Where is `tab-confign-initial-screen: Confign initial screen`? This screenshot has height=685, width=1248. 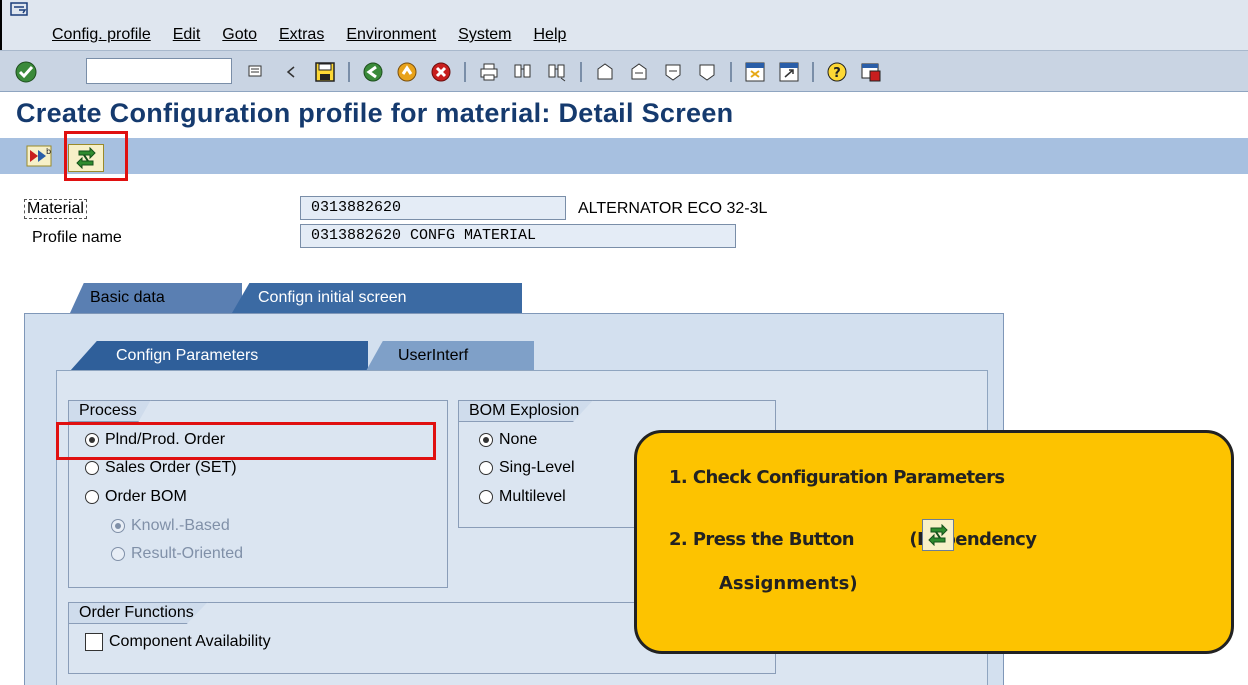 tab-confign-initial-screen: Confign initial screen is located at coordinates (377, 298).